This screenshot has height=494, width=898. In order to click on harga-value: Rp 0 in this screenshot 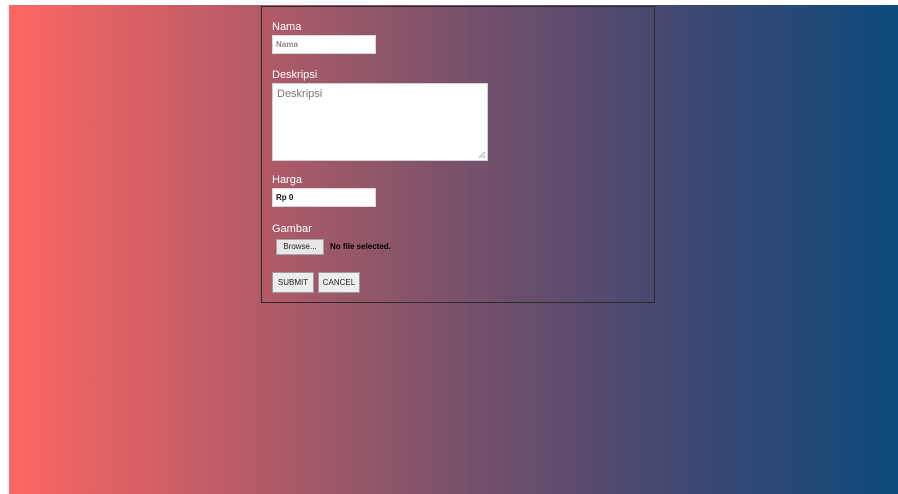, I will do `click(285, 197)`.